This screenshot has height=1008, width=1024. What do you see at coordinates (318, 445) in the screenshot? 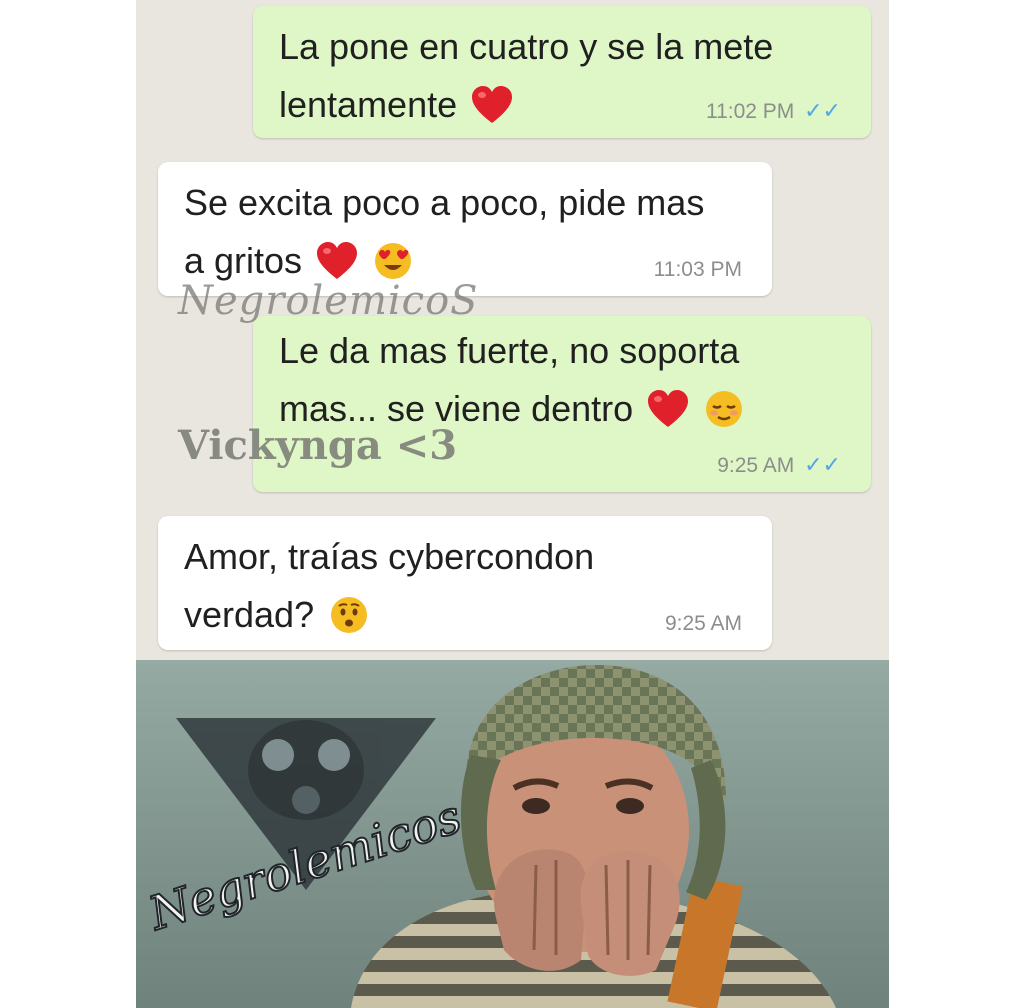
I see `watermark-vickynga: Vickynga <3` at bounding box center [318, 445].